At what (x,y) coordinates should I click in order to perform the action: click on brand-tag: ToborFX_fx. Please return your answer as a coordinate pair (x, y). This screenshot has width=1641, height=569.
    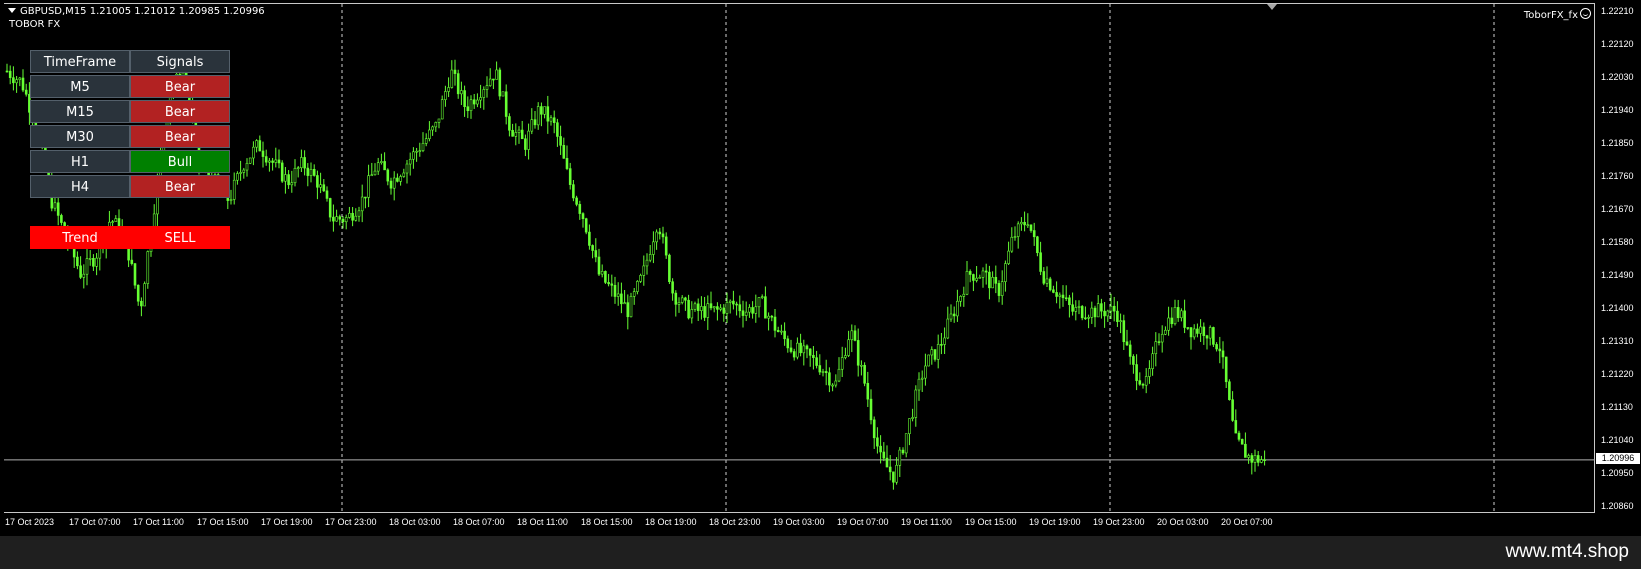
    Looking at the image, I should click on (1557, 14).